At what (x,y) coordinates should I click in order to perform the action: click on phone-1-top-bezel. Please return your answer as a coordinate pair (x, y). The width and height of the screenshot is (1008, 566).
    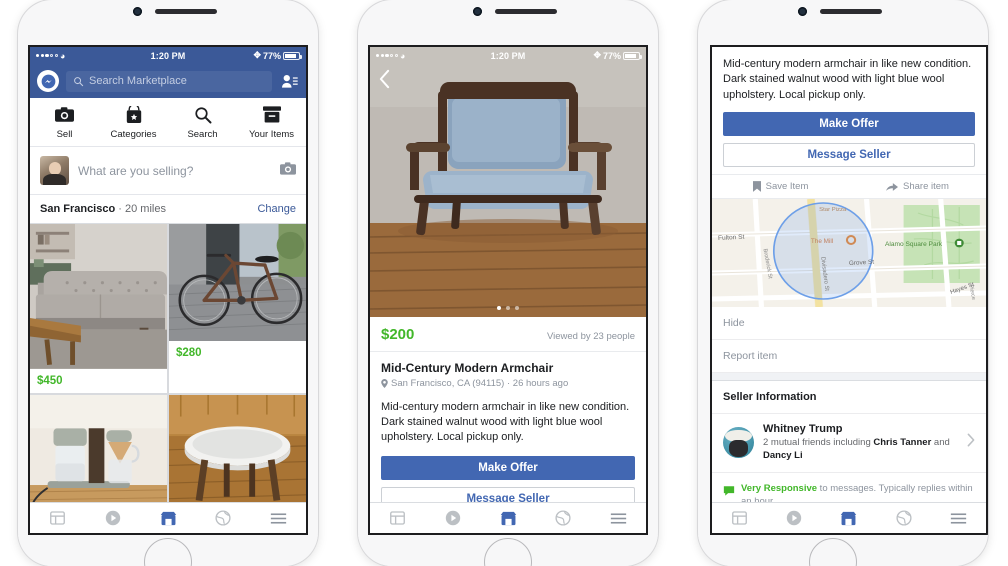
    Looking at the image, I should click on (168, 22).